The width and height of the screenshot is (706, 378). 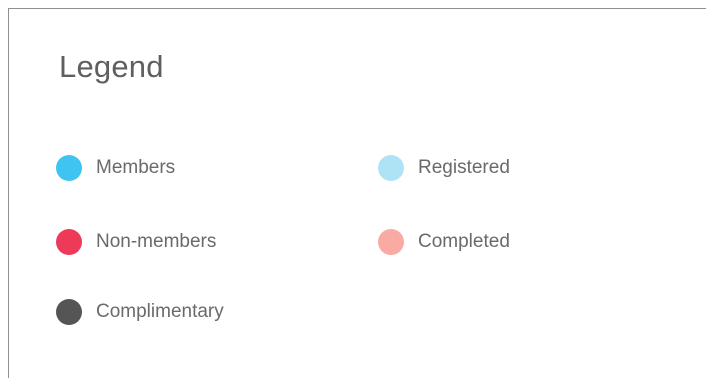 I want to click on legend-item-complimentary: Complimentary, so click(x=140, y=312).